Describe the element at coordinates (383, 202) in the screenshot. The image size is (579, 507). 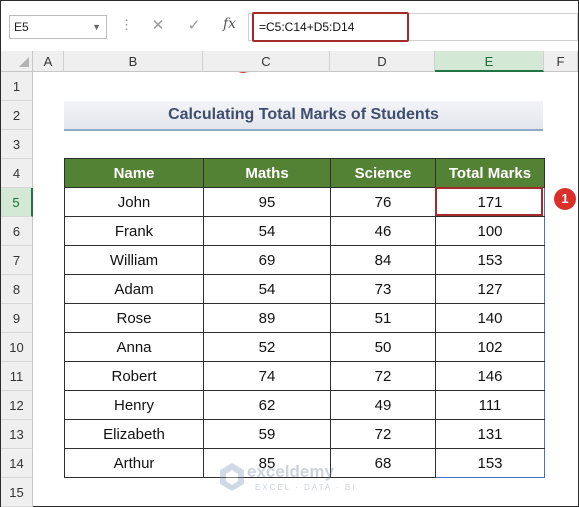
I see `cell-science: 76` at that location.